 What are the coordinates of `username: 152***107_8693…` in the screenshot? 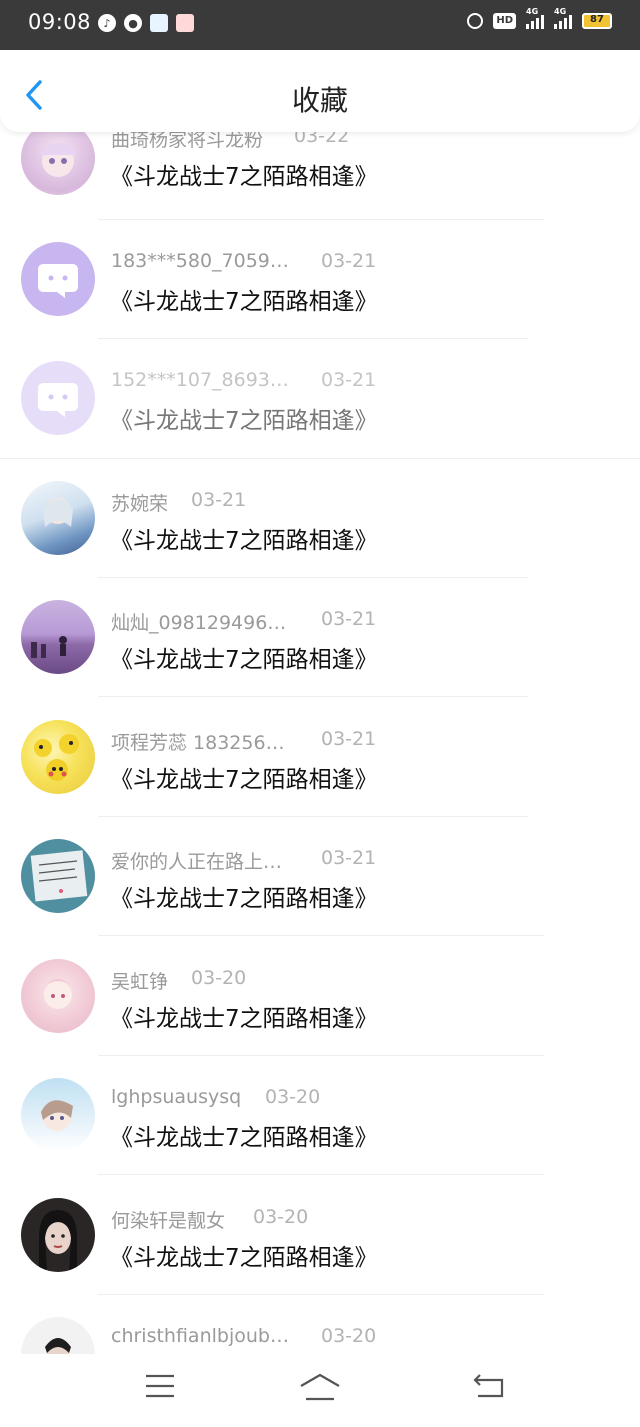 It's located at (200, 380).